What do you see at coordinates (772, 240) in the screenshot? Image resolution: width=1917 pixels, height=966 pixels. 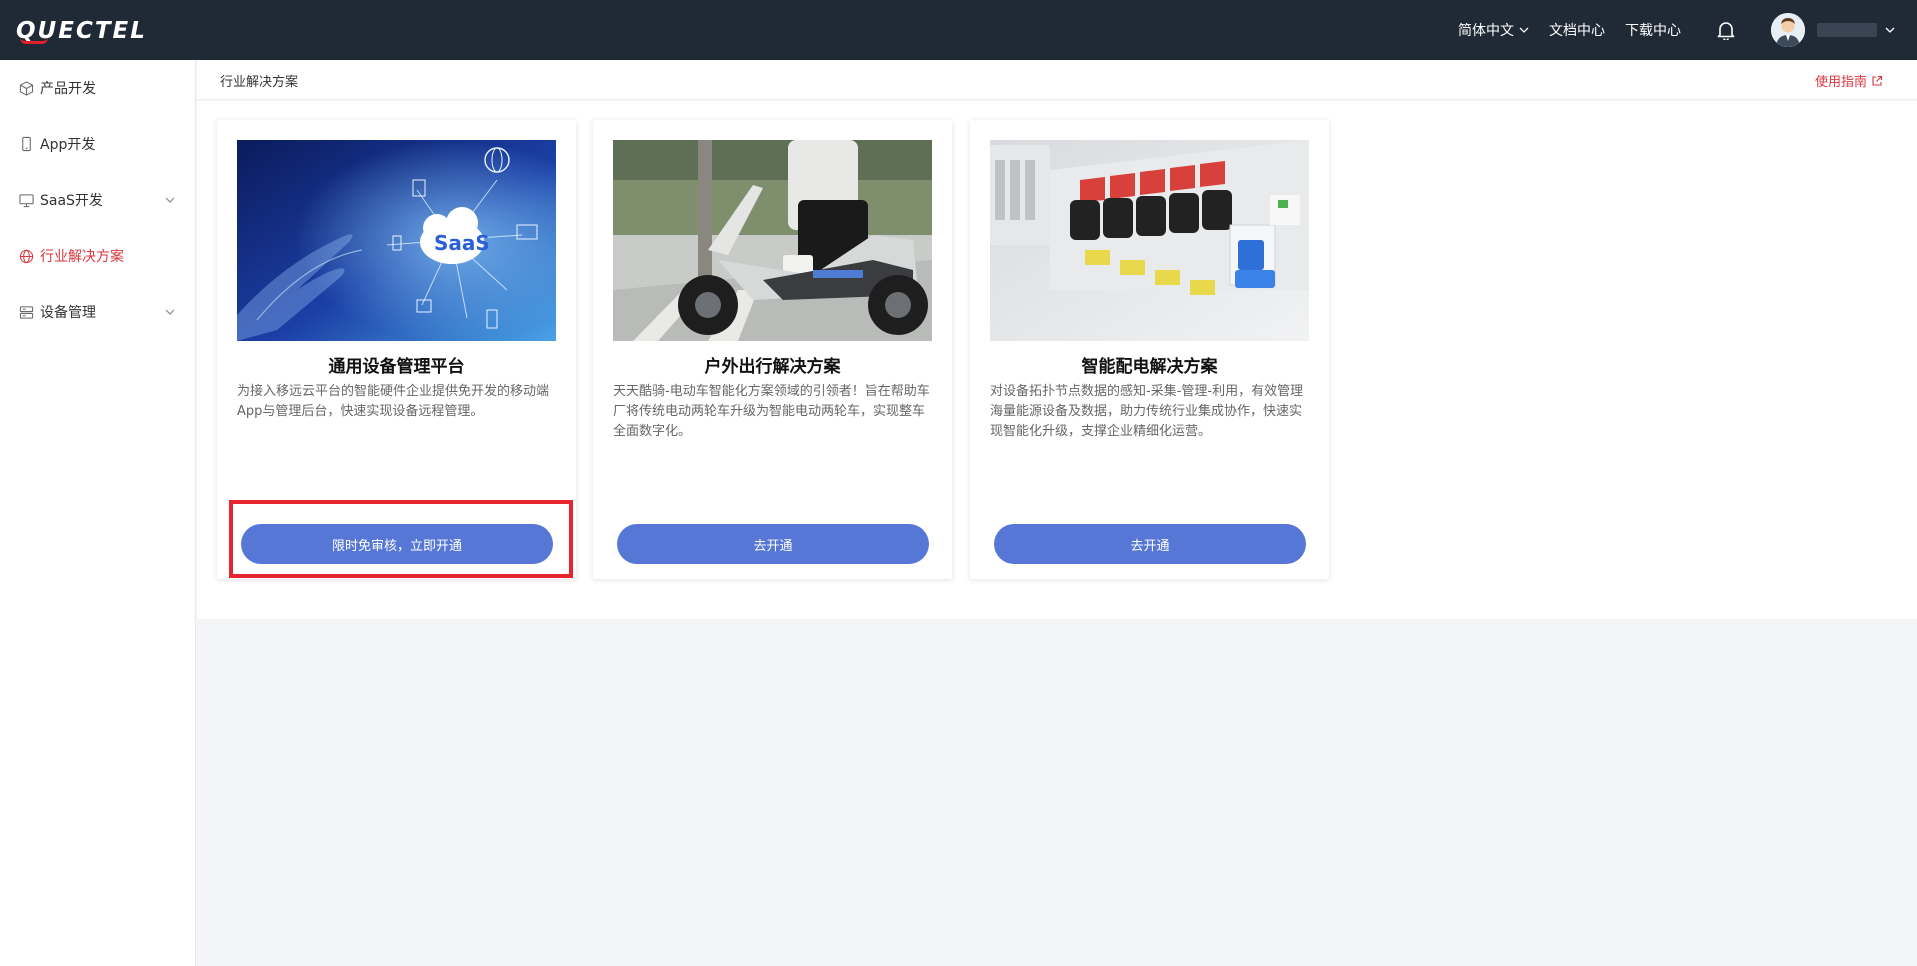 I see `electric-scooter-image` at bounding box center [772, 240].